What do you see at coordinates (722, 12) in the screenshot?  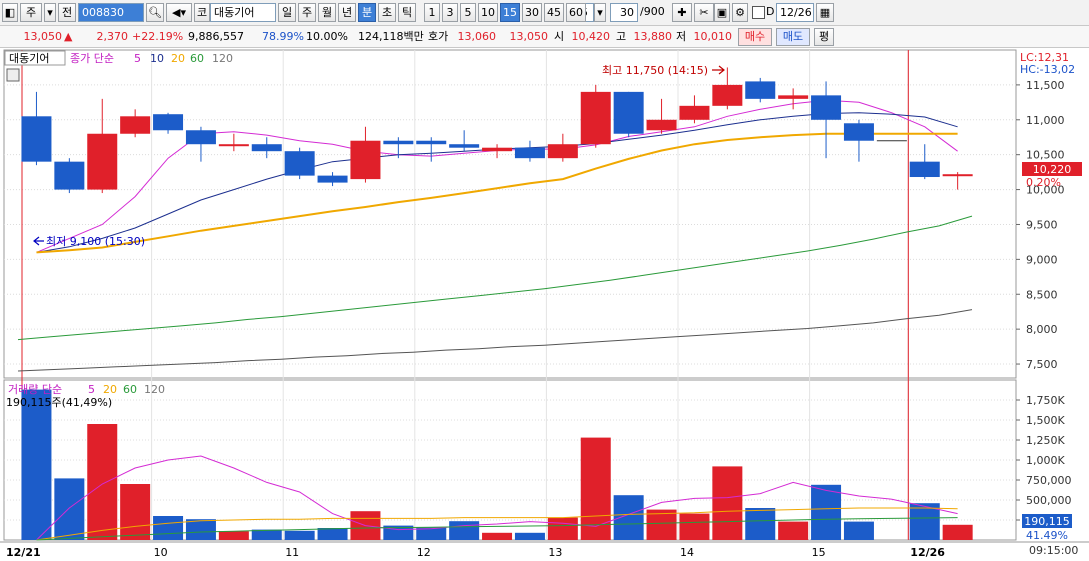 I see `save-icon: ▣` at bounding box center [722, 12].